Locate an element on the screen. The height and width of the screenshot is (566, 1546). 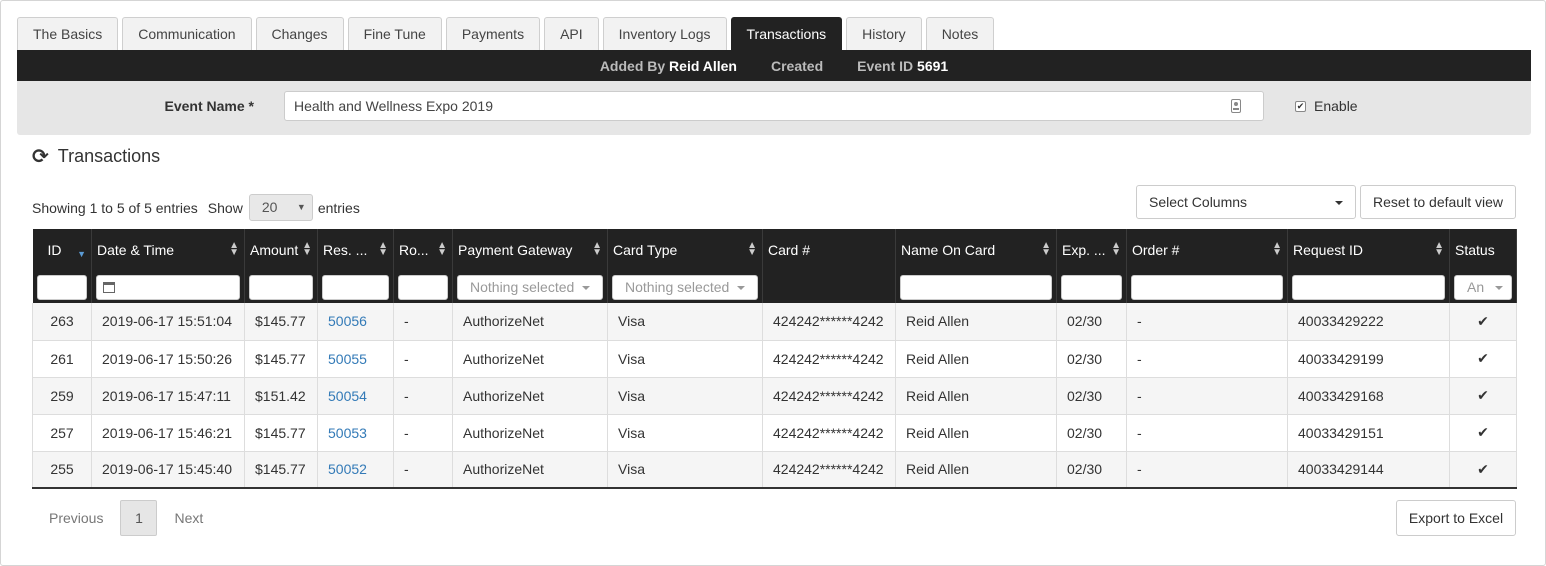
previous-page-link: Previous is located at coordinates (76, 518).